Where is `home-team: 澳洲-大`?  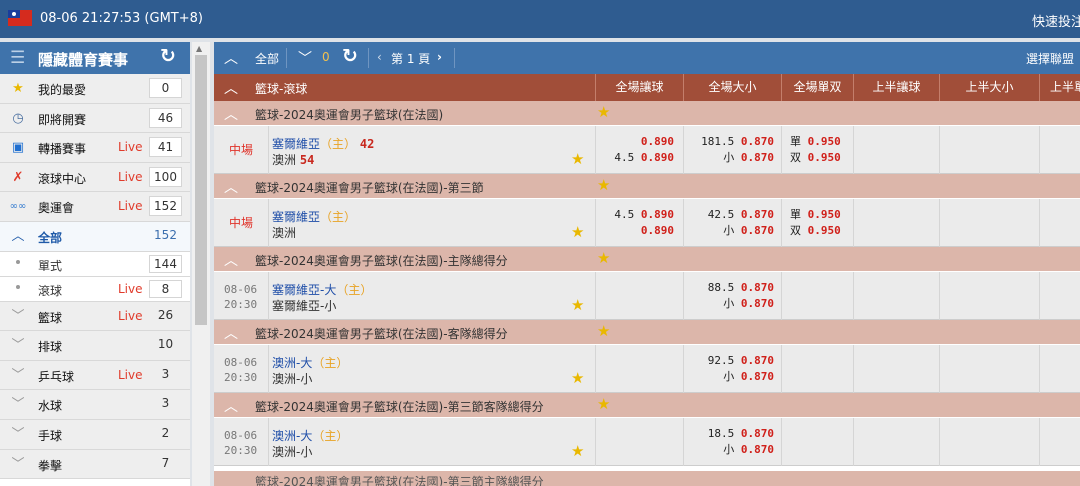 home-team: 澳洲-大 is located at coordinates (292, 363).